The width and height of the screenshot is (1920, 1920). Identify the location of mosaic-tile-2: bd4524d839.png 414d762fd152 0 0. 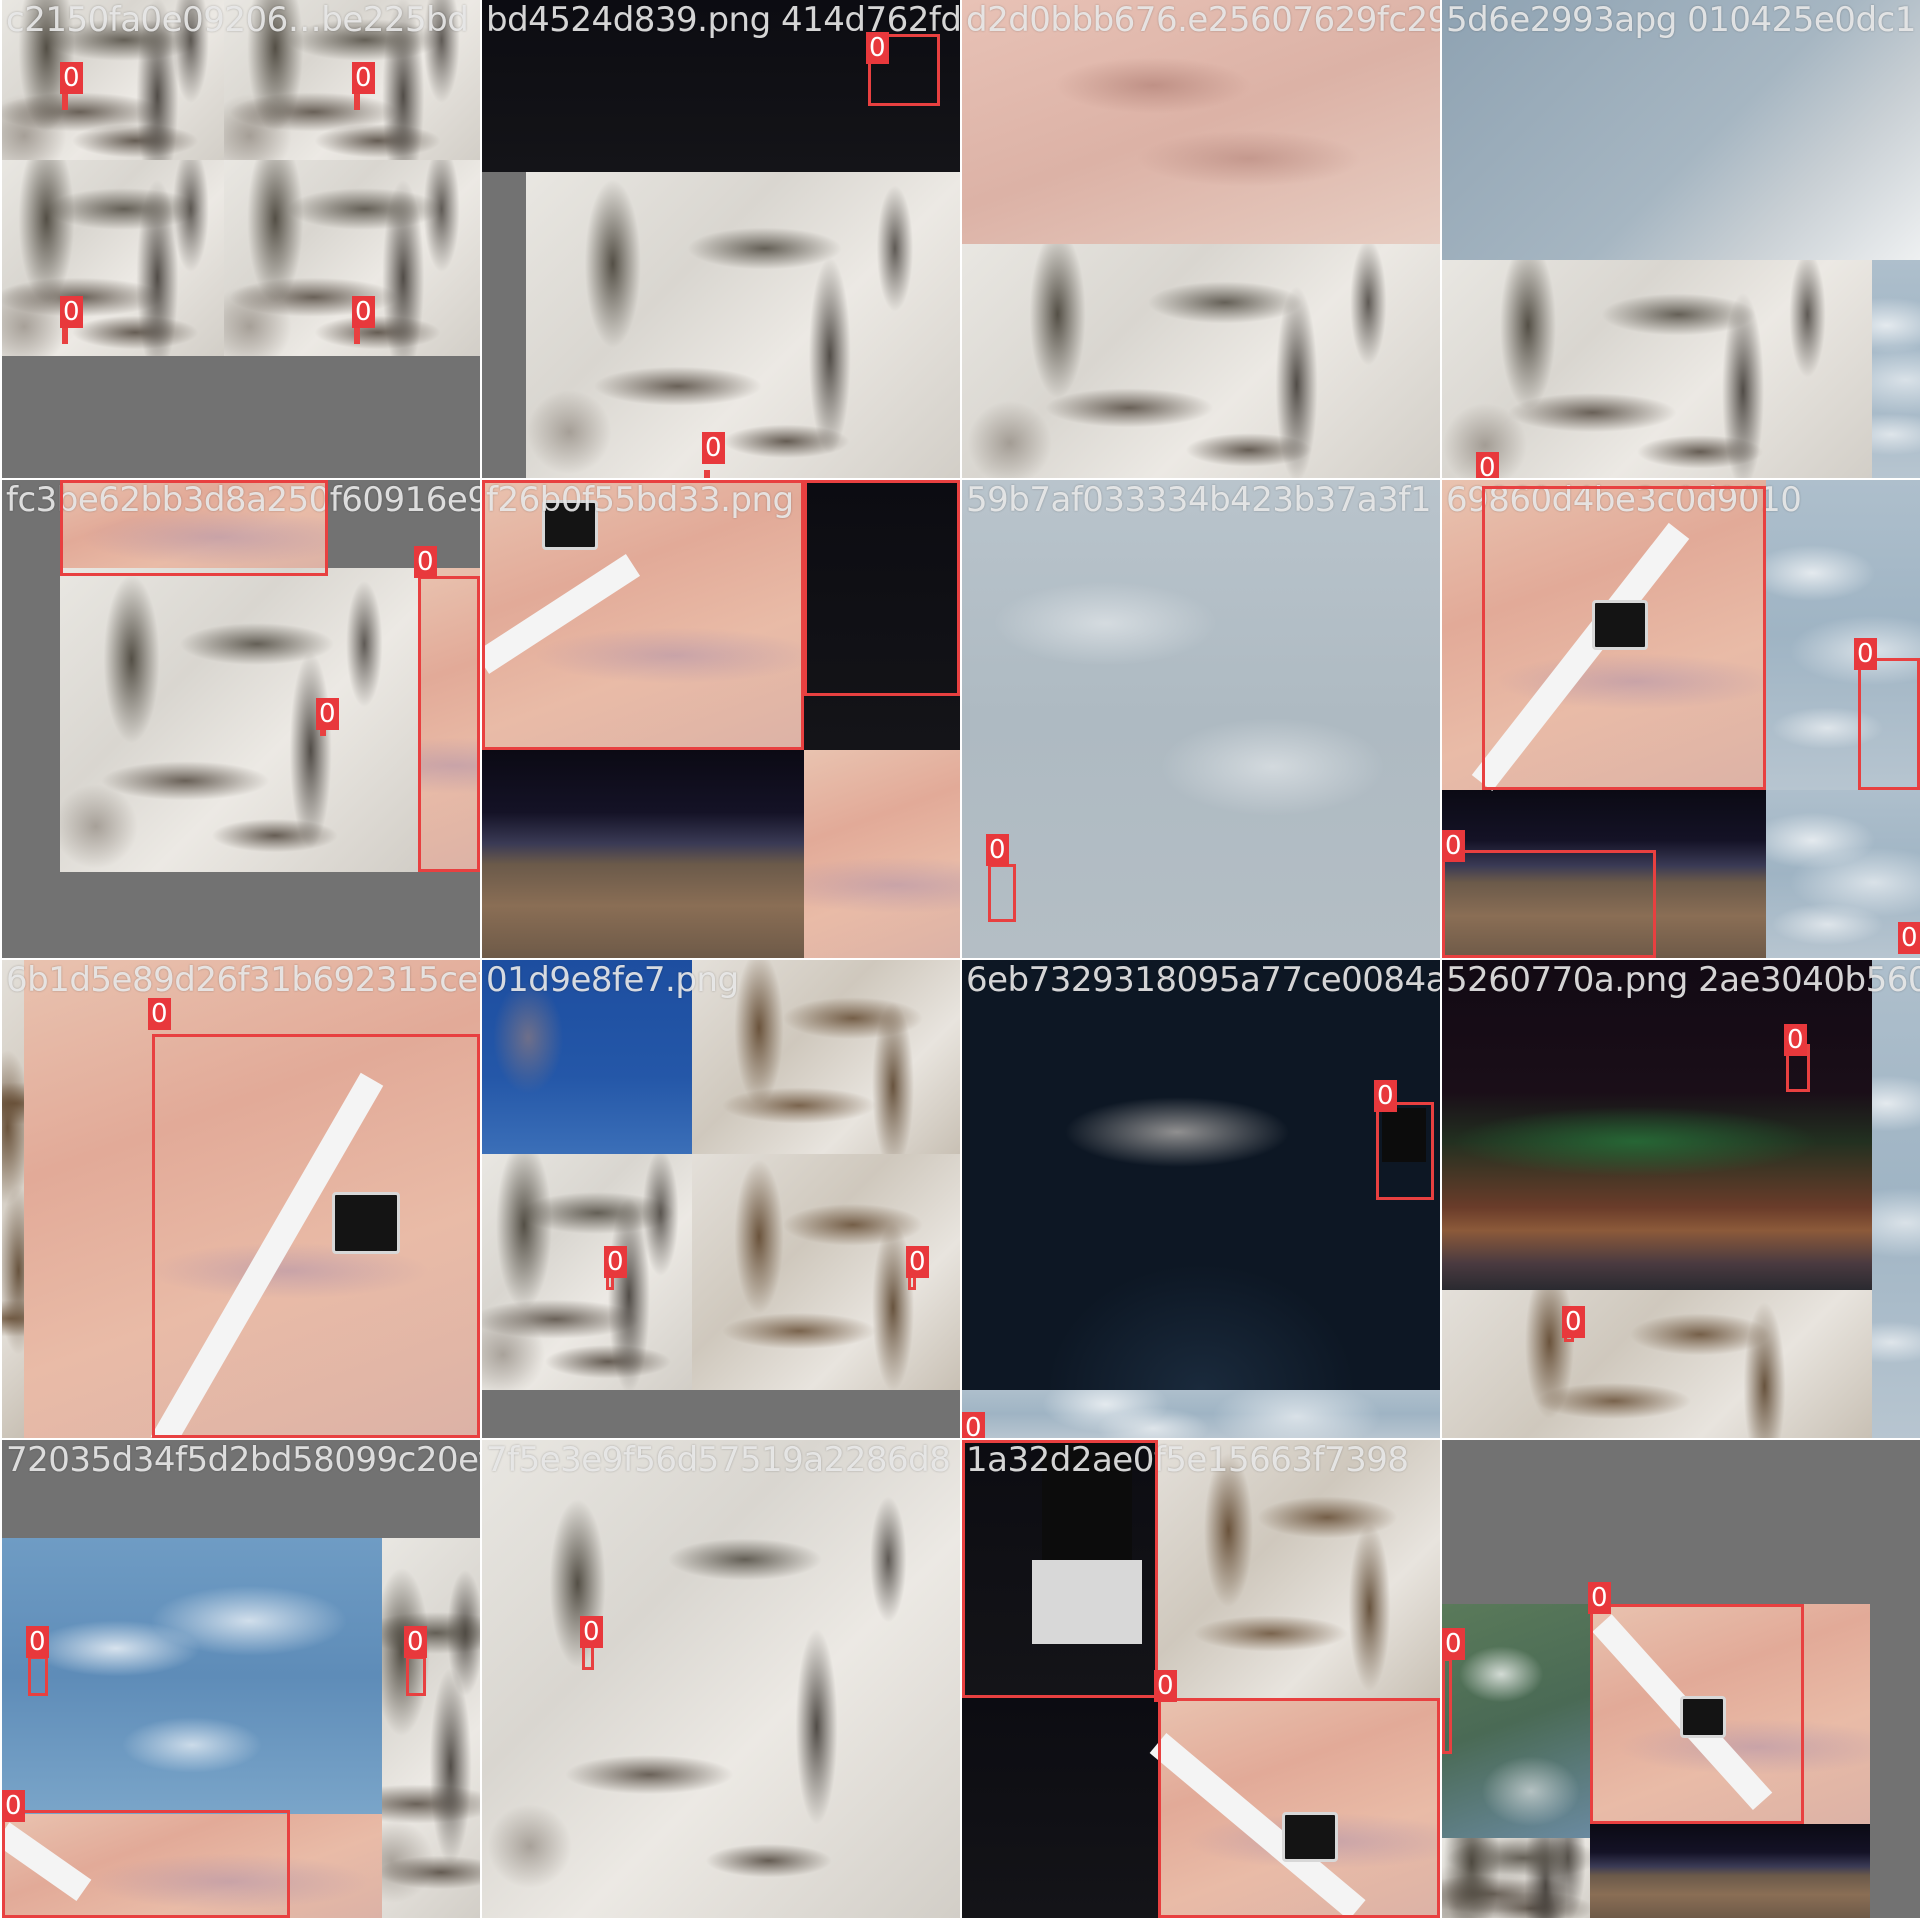
(721, 239).